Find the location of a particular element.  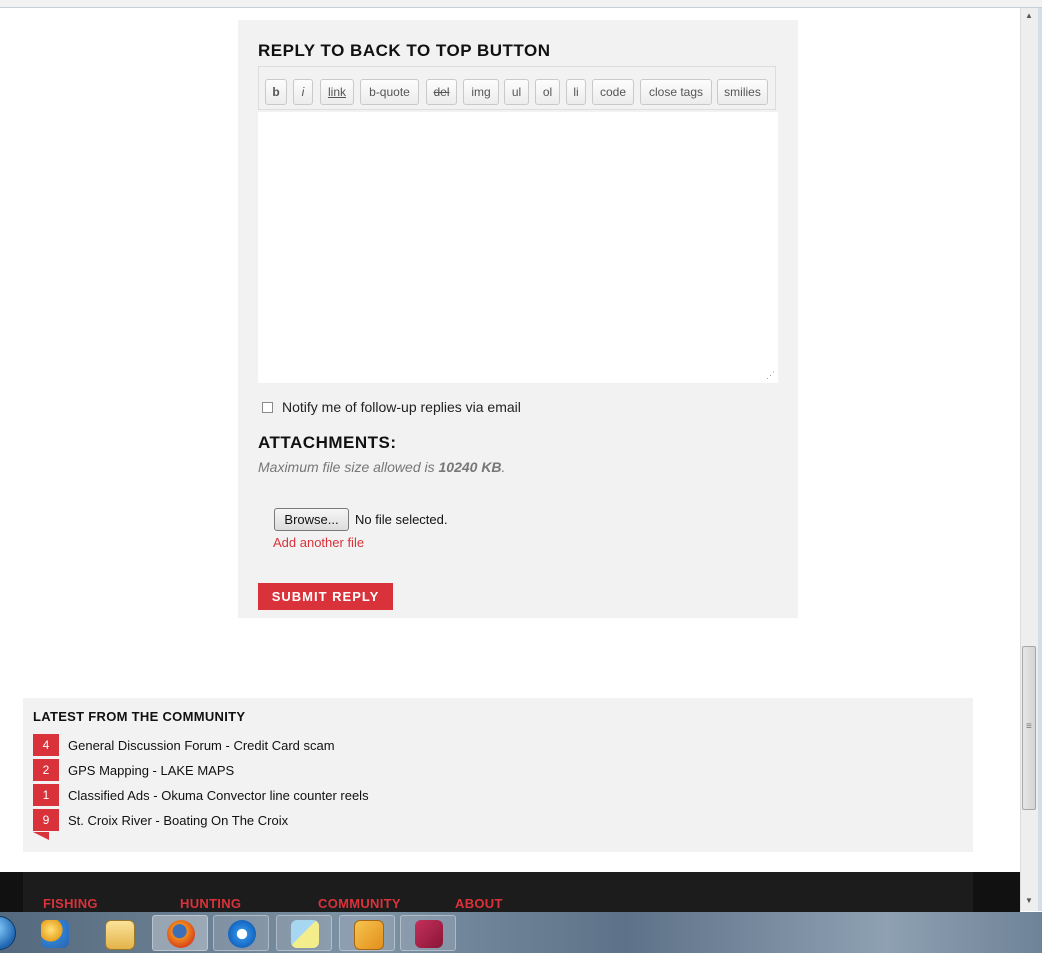

taskbar-explorer is located at coordinates (118, 933).